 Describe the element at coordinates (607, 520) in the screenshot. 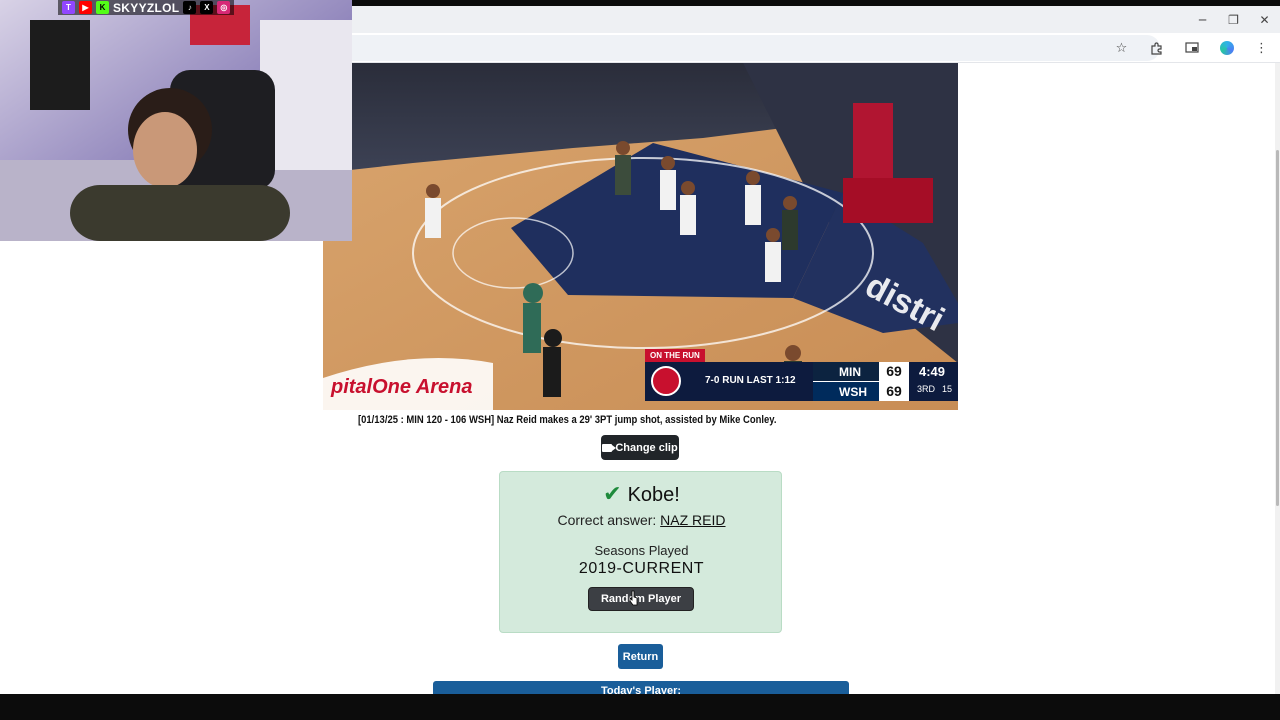

I see `correct-answer-label: Correct answer:` at that location.